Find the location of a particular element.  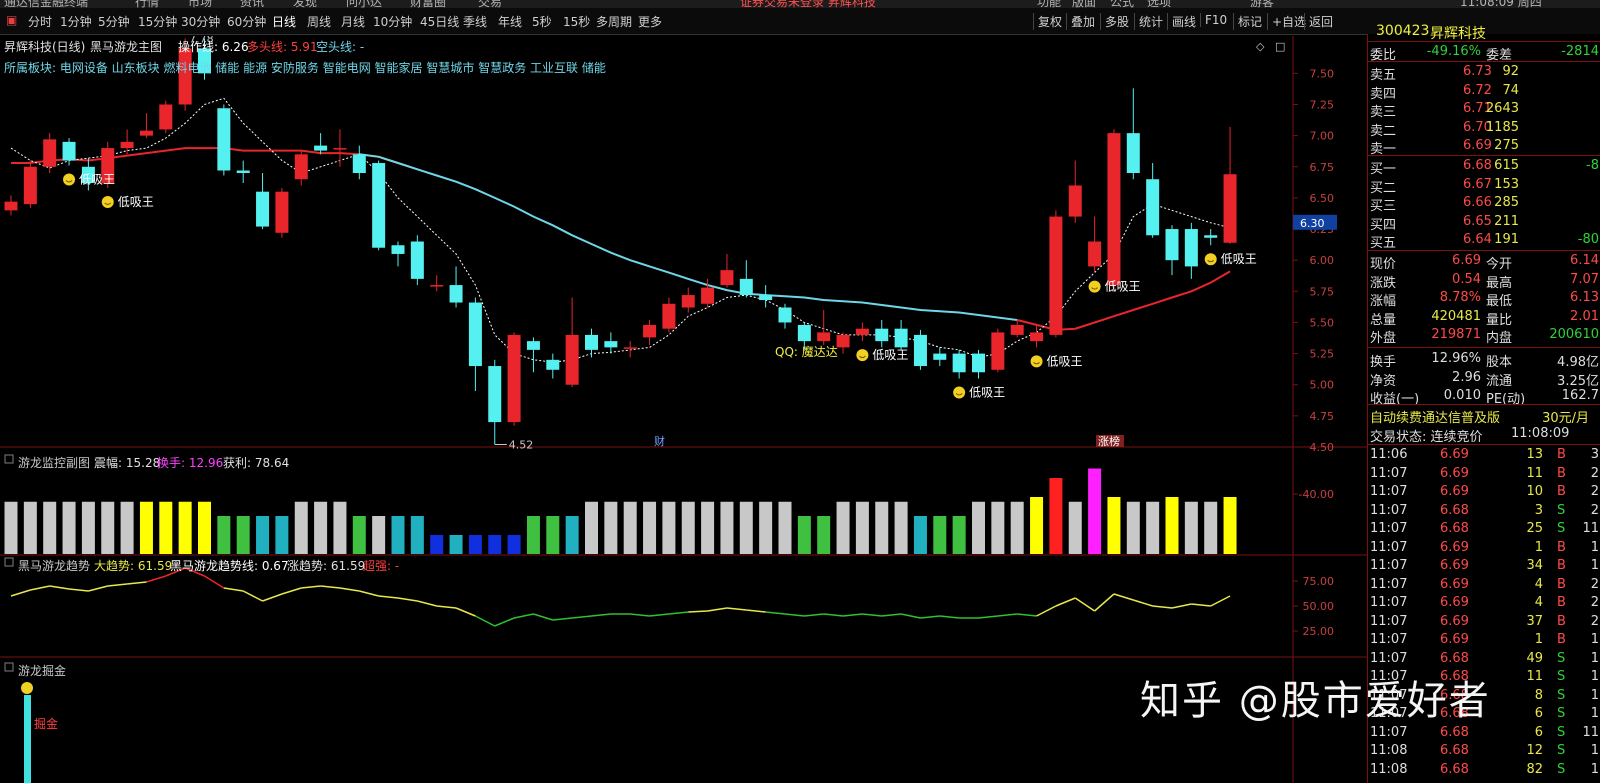

tool-button-2: 多股 is located at coordinates (1114, 21).